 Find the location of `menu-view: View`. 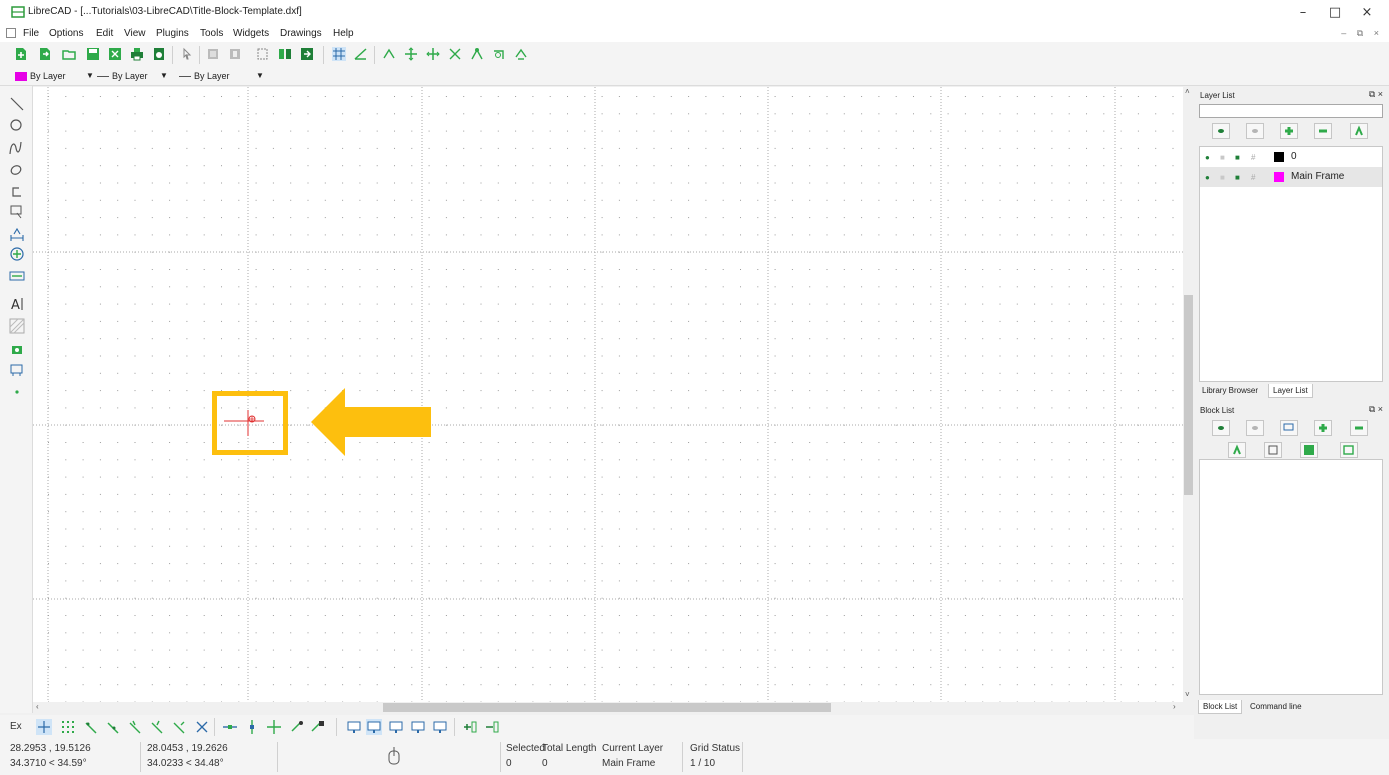

menu-view: View is located at coordinates (135, 33).